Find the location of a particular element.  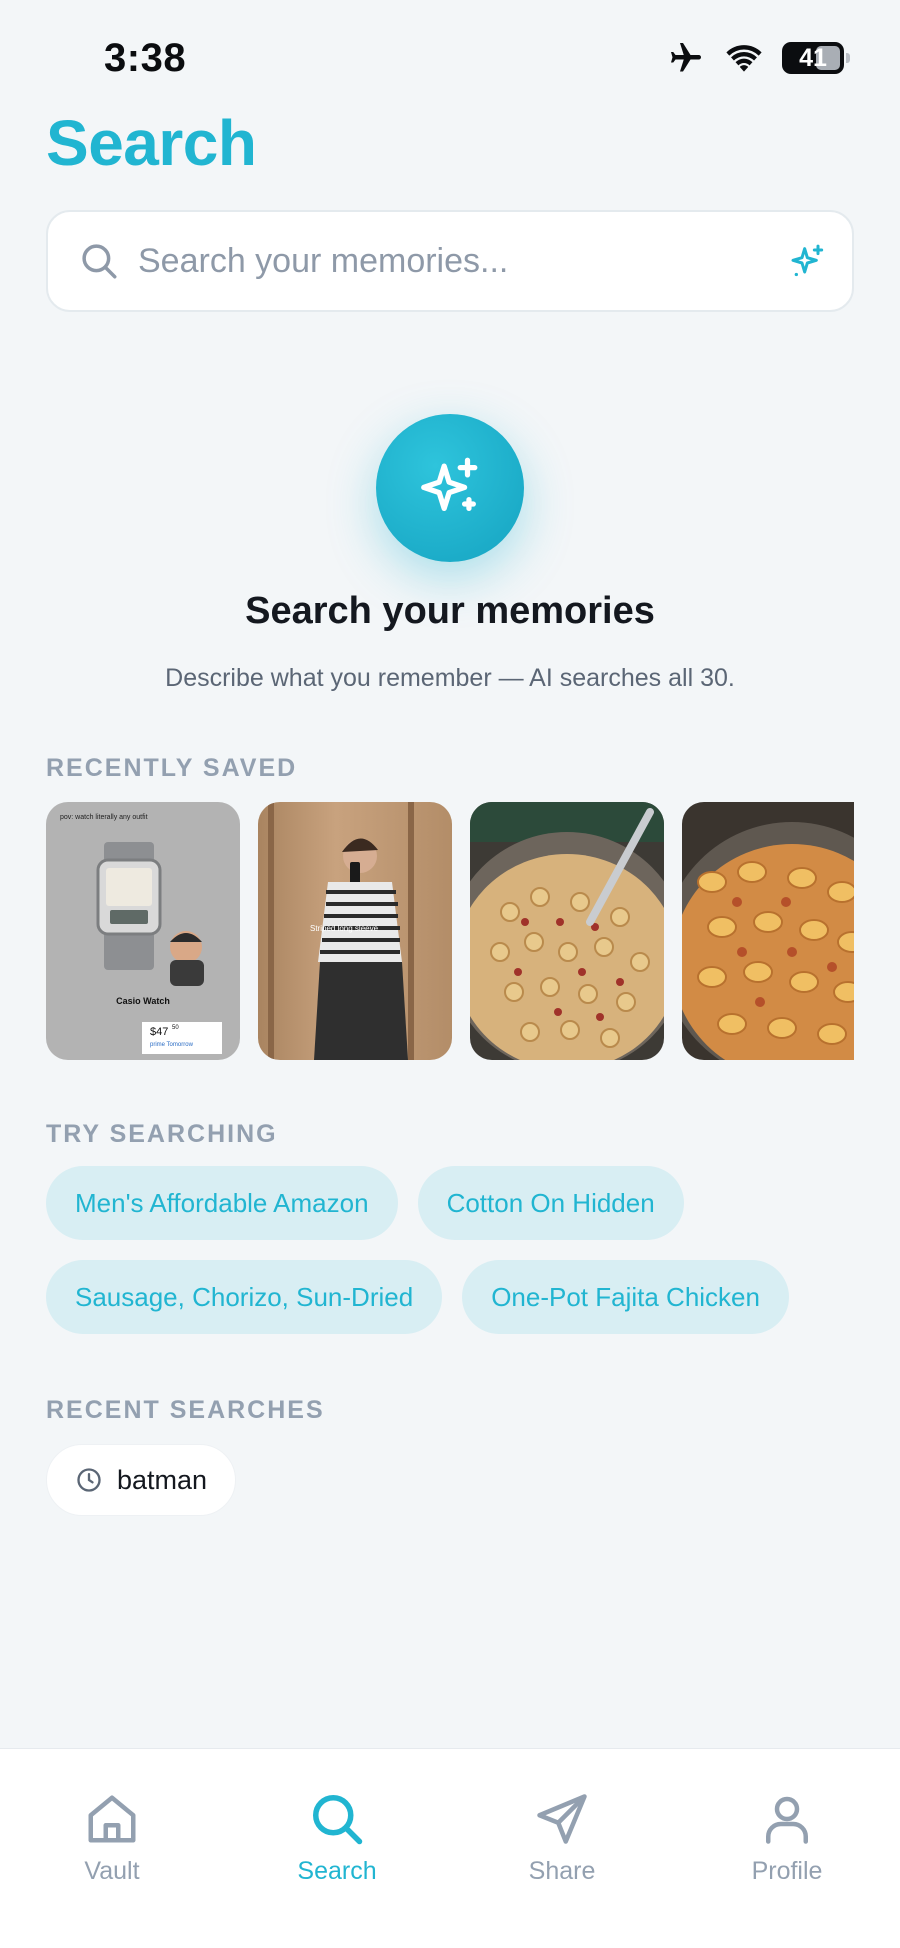

tab-search: Search is located at coordinates (337, 1837).